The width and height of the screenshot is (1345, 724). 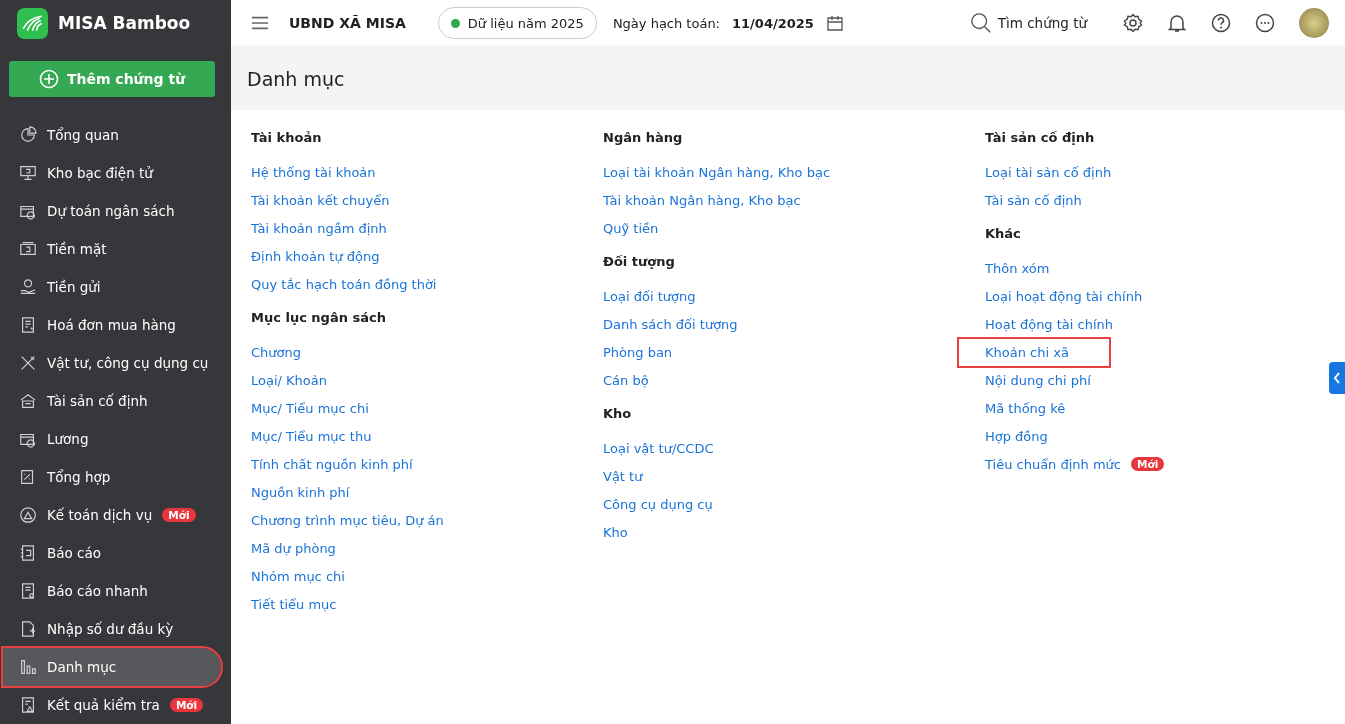 I want to click on catalog-link: Quỹ tiền, so click(x=631, y=228).